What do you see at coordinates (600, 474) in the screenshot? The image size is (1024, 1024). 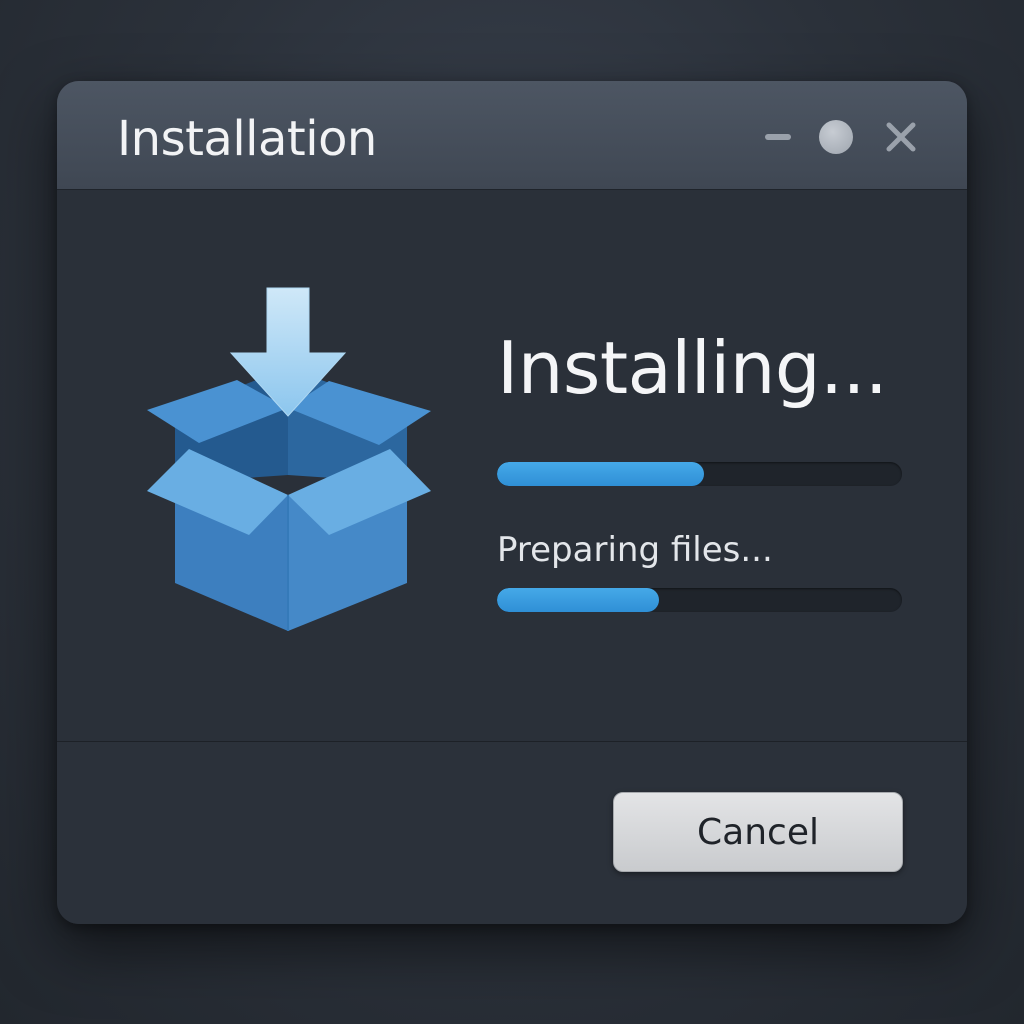 I see `overall-progress-fill` at bounding box center [600, 474].